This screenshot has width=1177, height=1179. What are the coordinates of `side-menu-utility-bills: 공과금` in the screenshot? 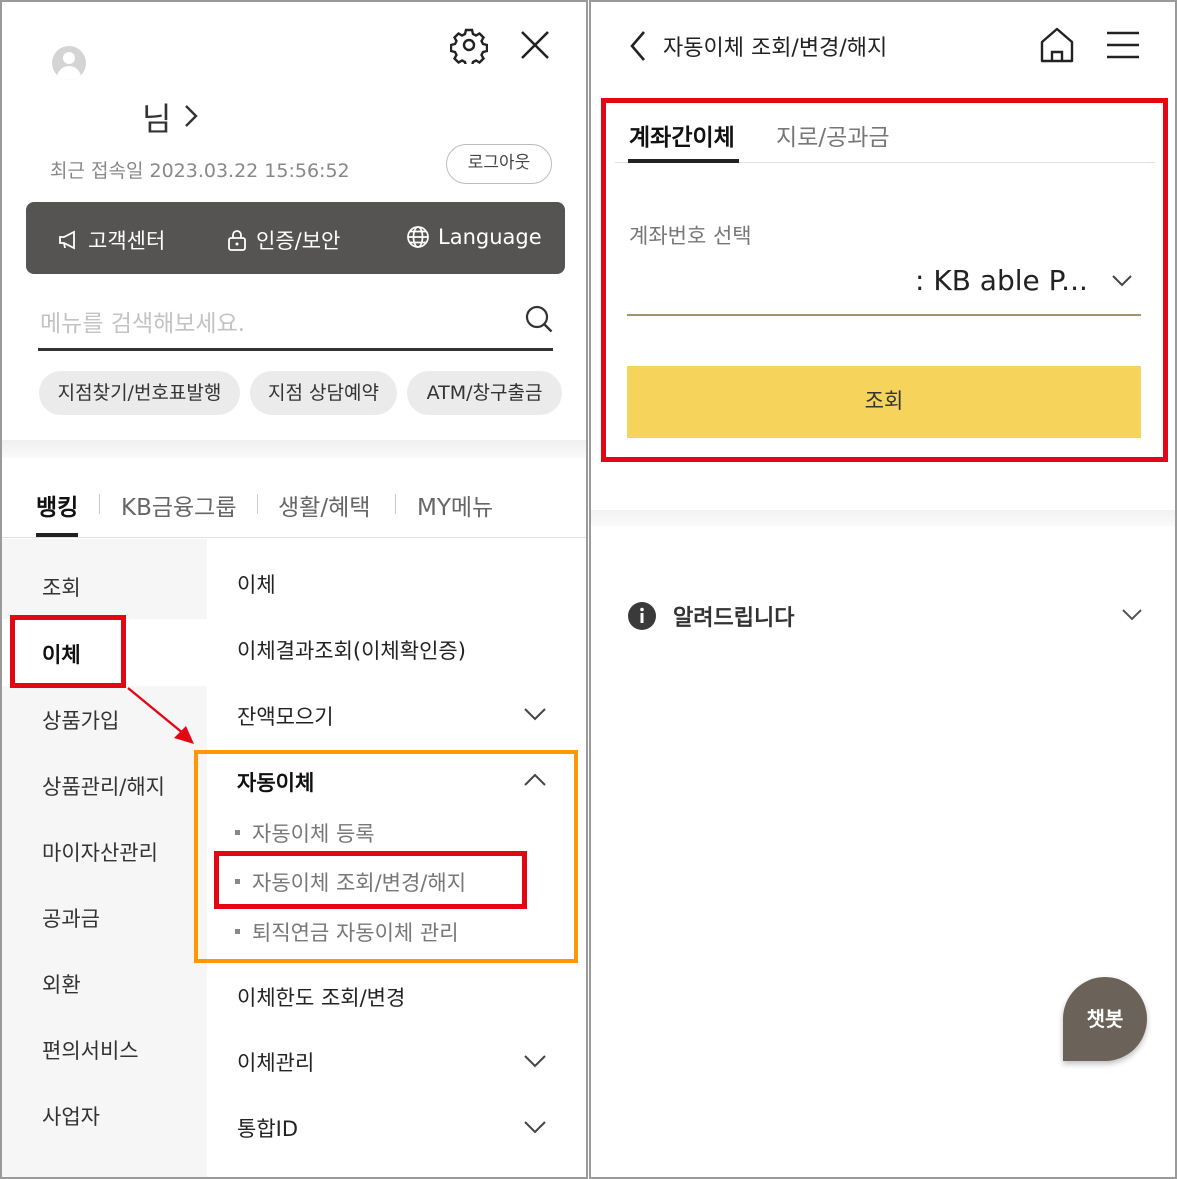 It's located at (71, 918).